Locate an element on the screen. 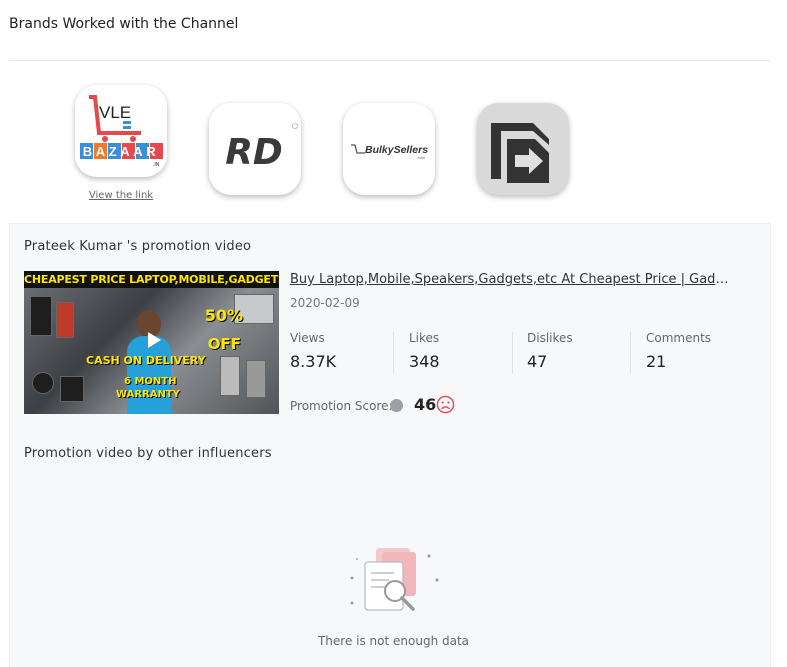 The height and width of the screenshot is (667, 787). arrow-brand-logo is located at coordinates (520, 153).